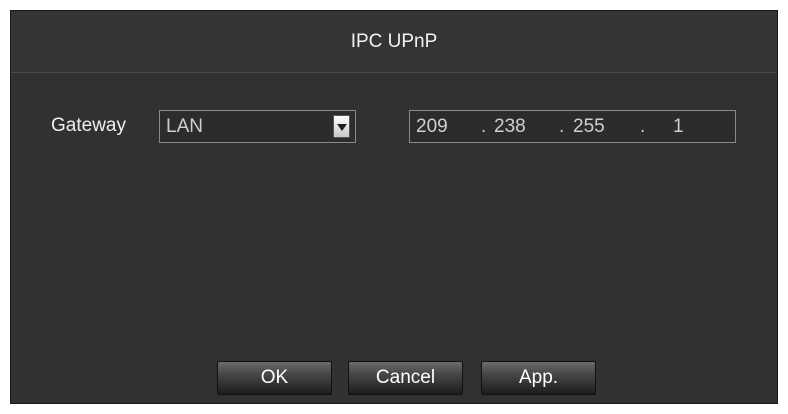 The width and height of the screenshot is (788, 414). Describe the element at coordinates (184, 126) in the screenshot. I see `gateway-select-value: LAN` at that location.